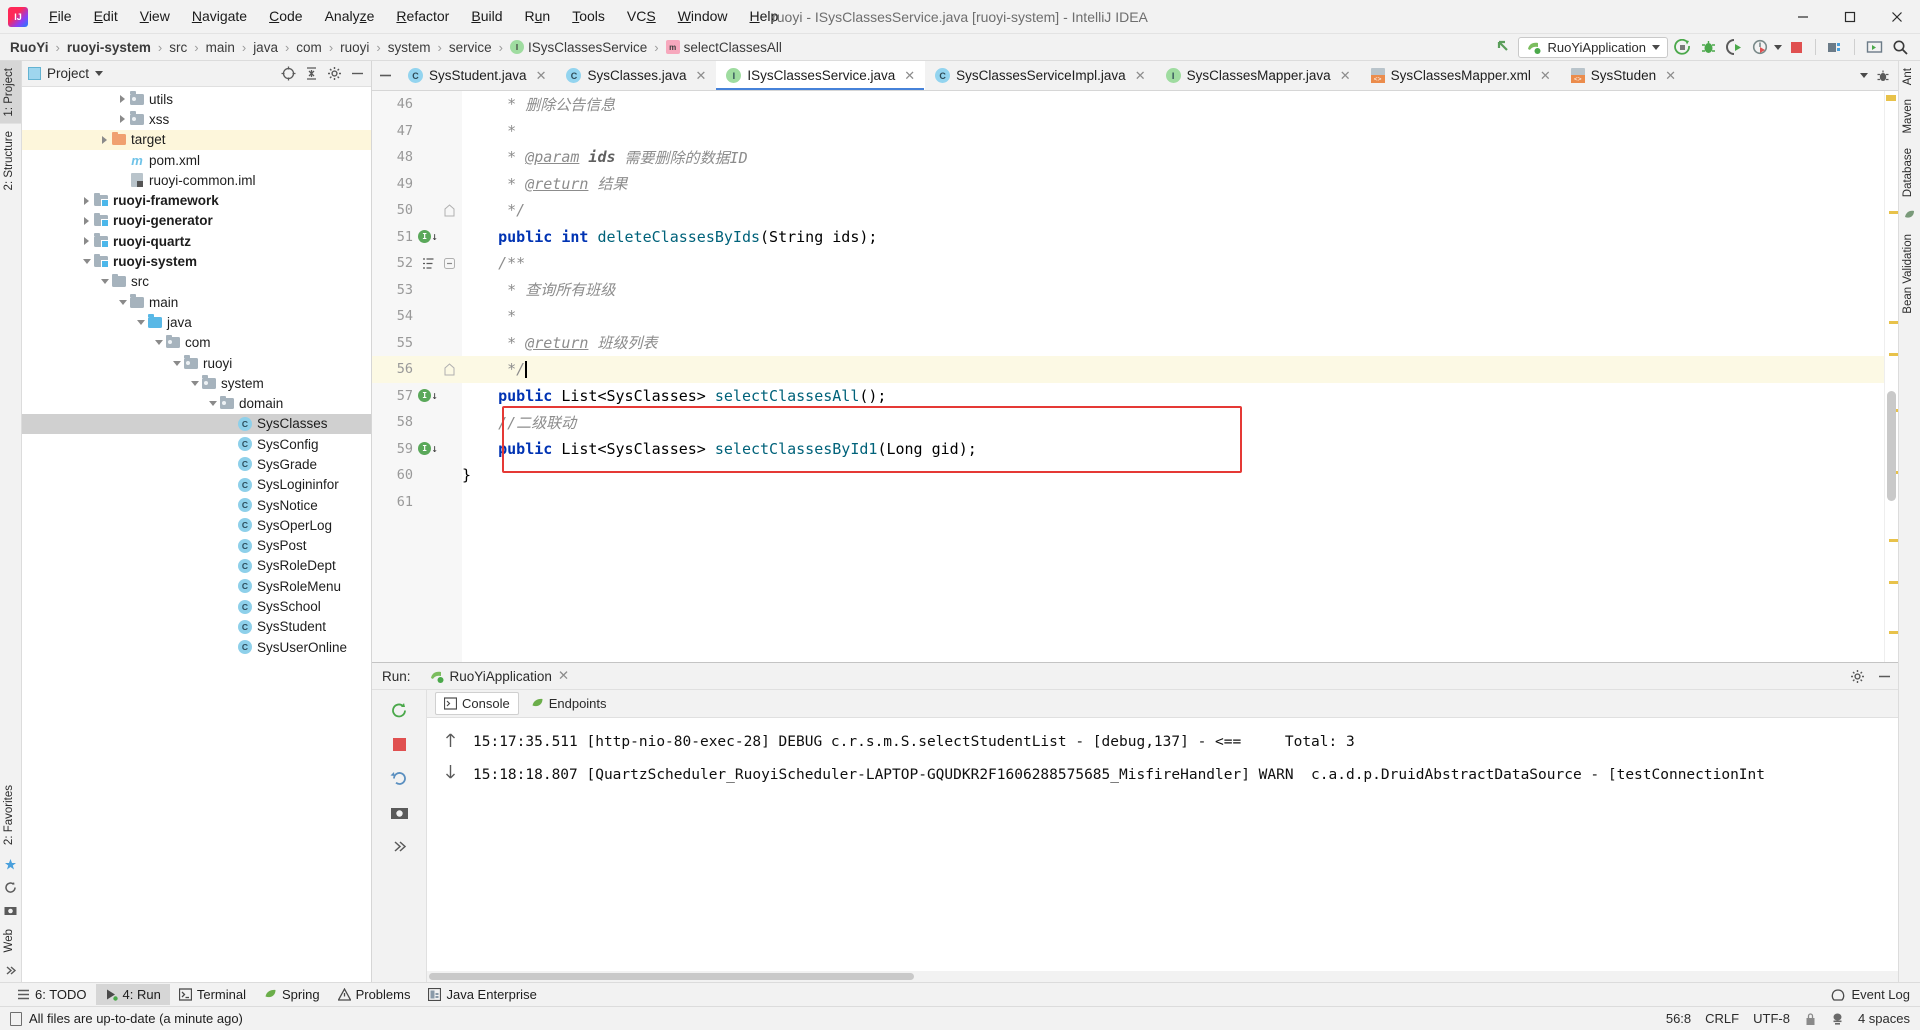 This screenshot has height=1030, width=1920. I want to click on breadcrumb-item-isysclassesservice: I ISysClassesService, so click(578, 47).